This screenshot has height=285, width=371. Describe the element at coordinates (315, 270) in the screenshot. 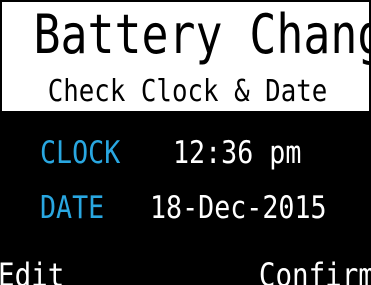

I see `confirm-softkey: Confirm` at that location.